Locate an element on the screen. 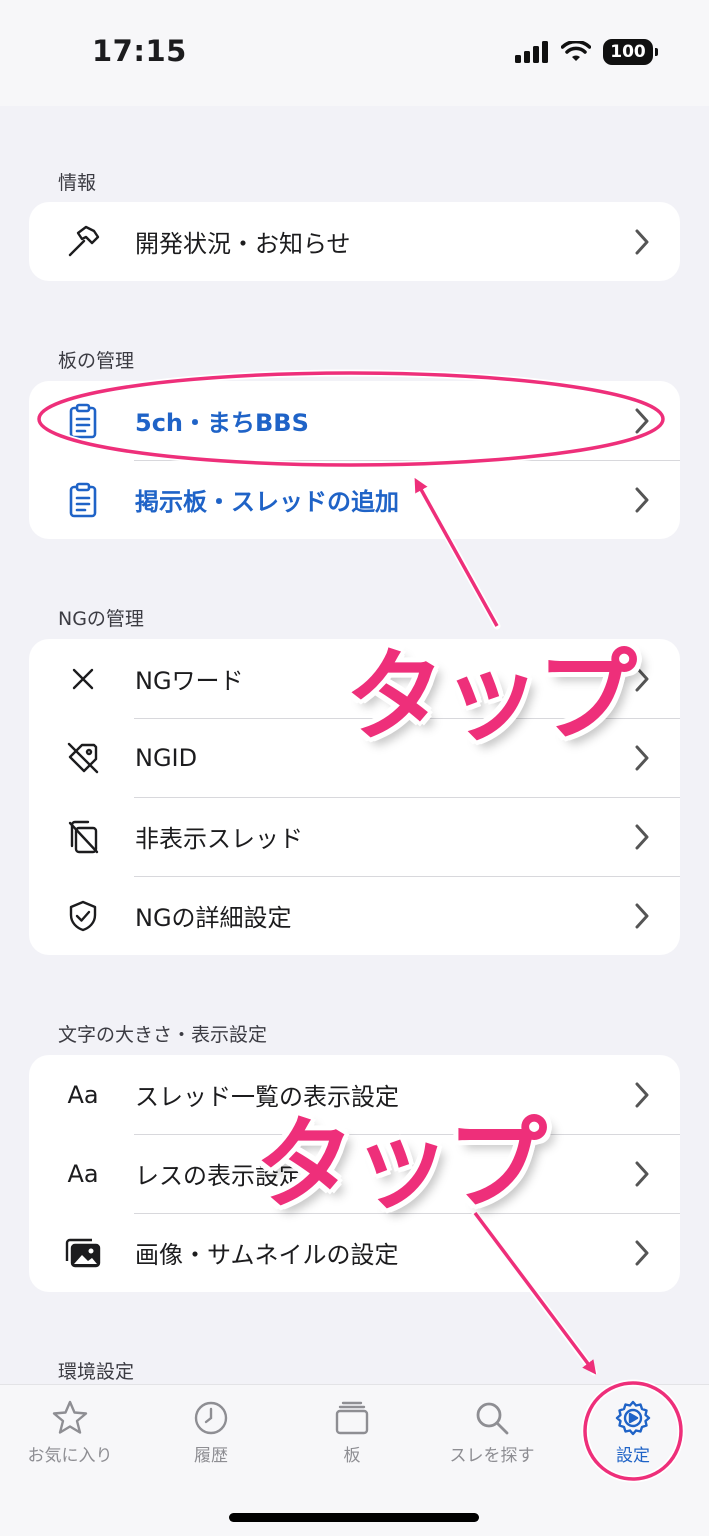 Image resolution: width=709 pixels, height=1536 pixels. status-bar: 17:15 100 is located at coordinates (354, 53).